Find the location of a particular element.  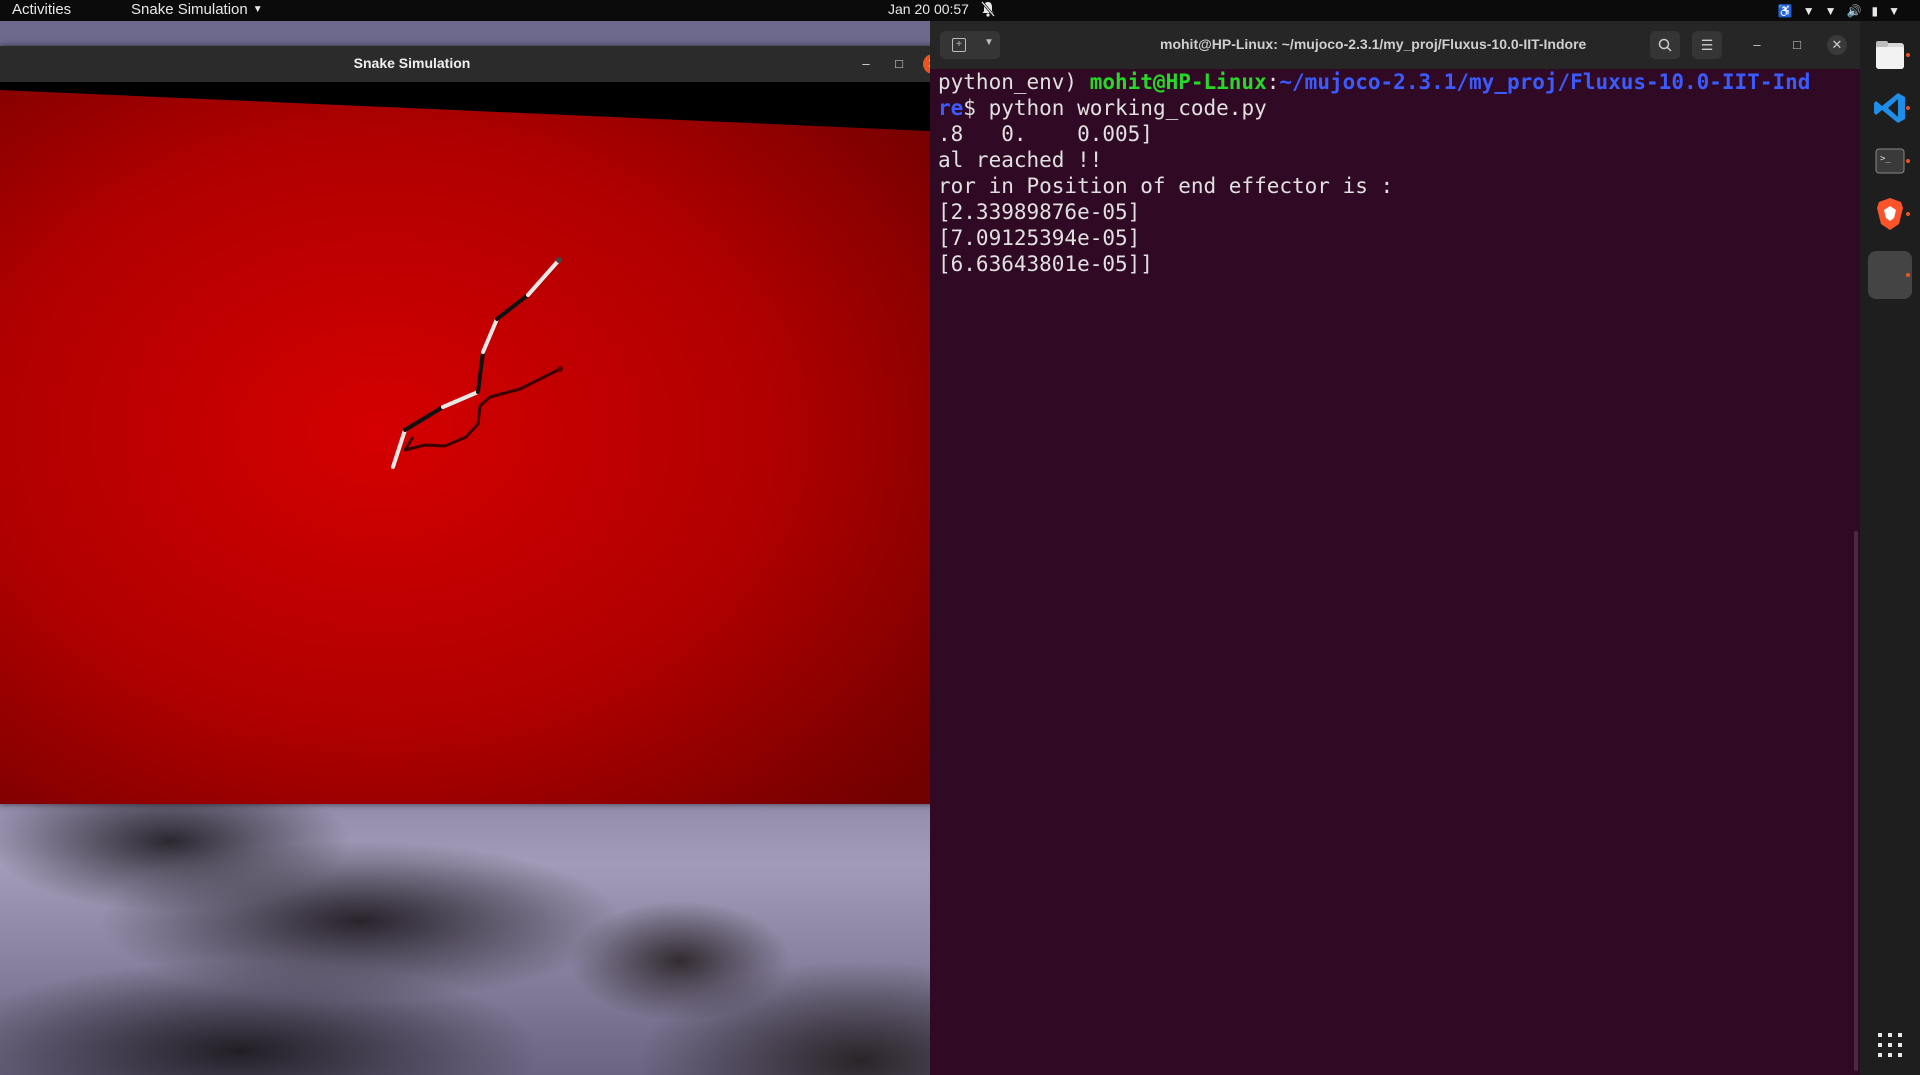

files-icon is located at coordinates (1890, 55).